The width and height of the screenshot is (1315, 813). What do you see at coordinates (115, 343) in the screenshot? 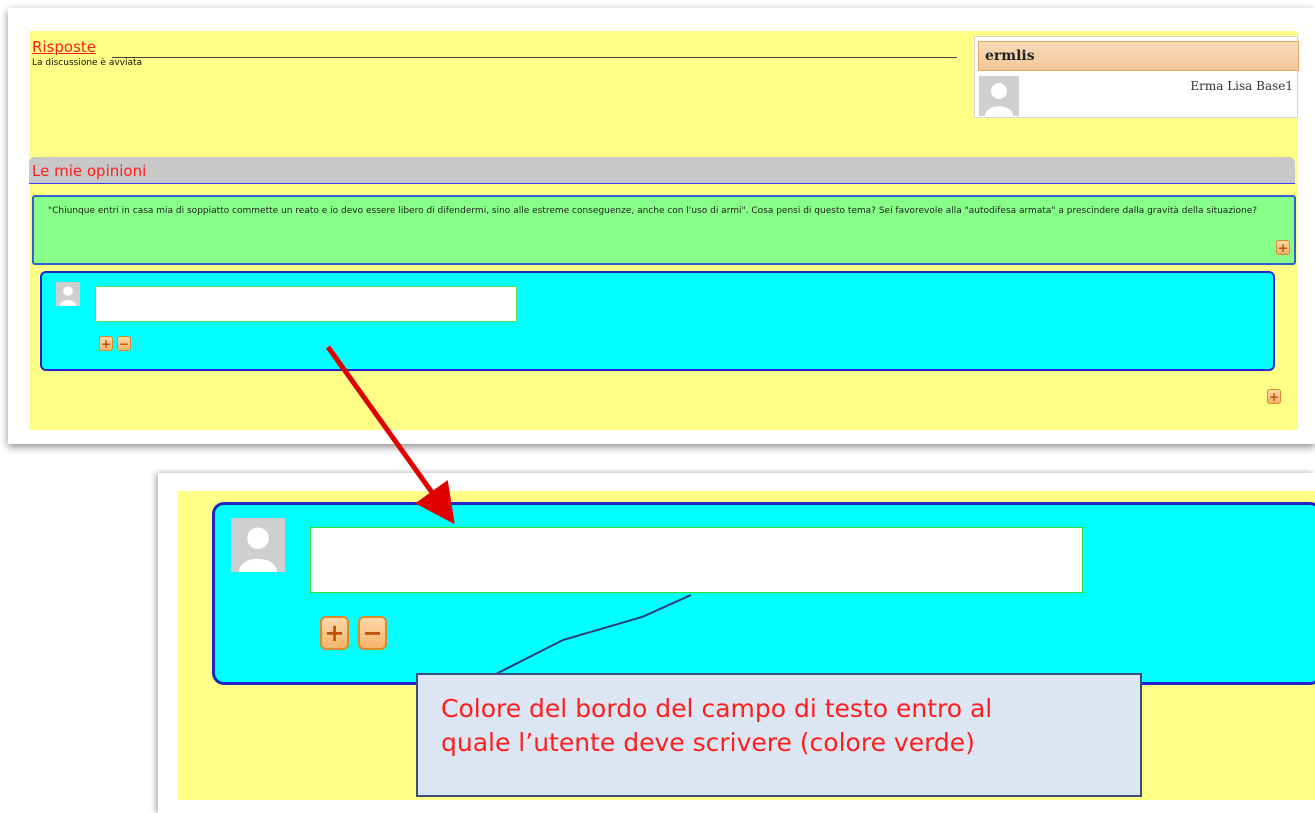
I see `reply-buttons: + −` at bounding box center [115, 343].